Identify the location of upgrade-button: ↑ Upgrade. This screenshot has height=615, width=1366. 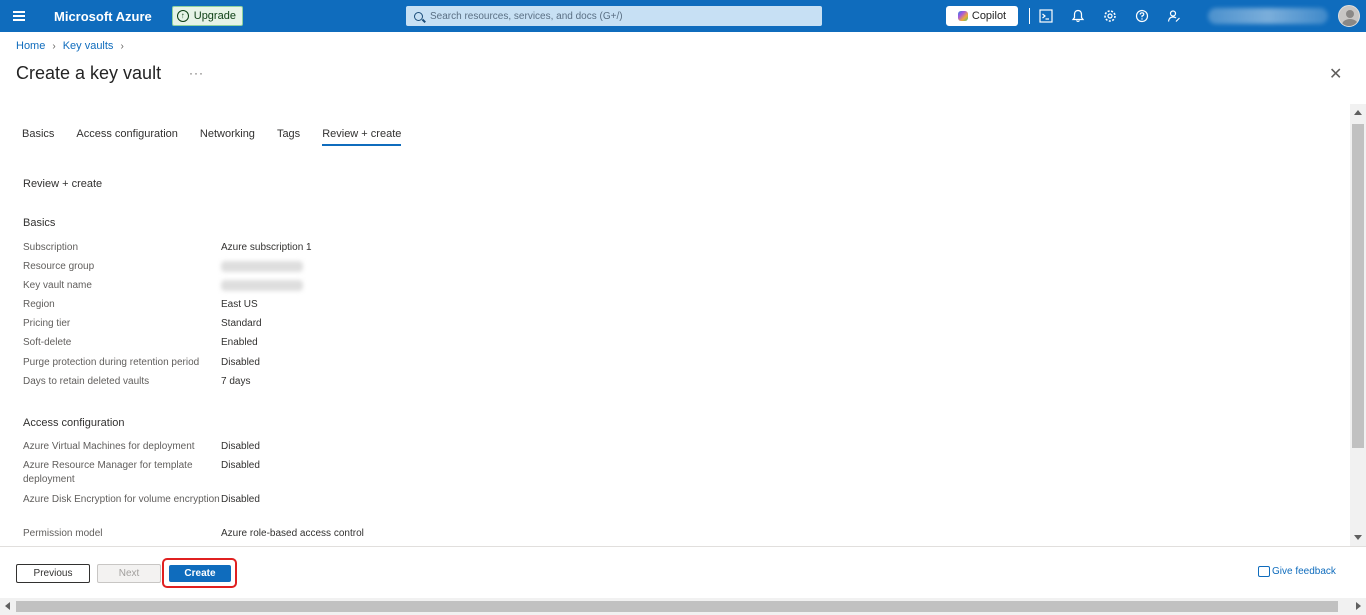
(207, 16).